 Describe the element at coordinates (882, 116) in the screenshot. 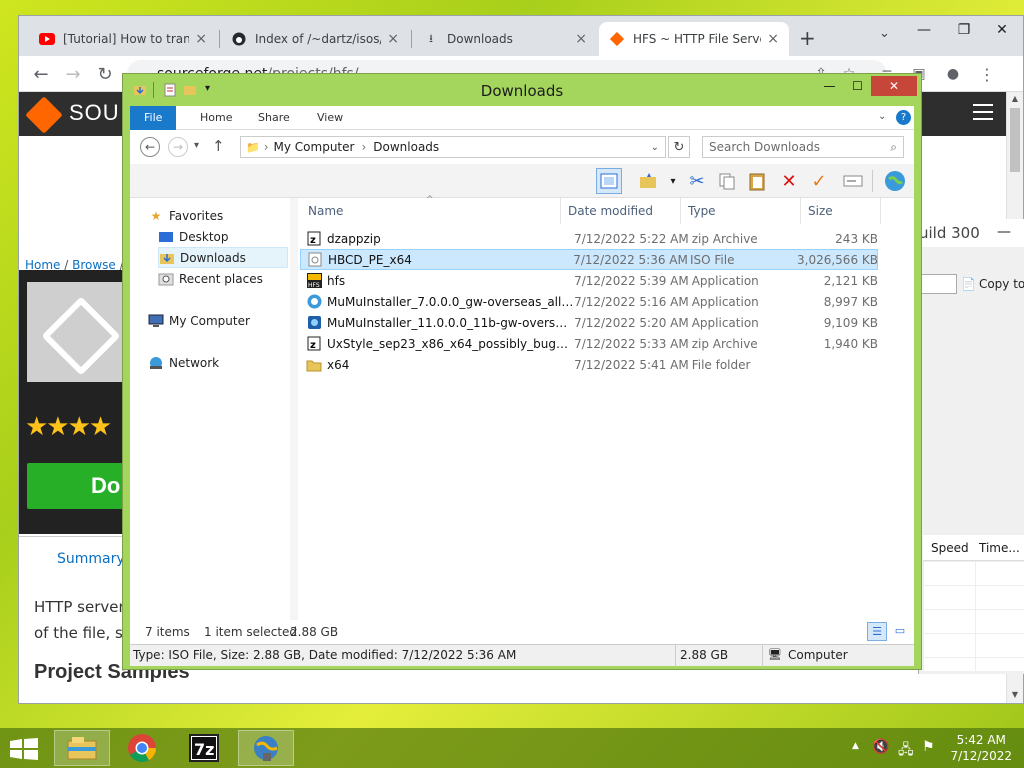

I see `expand-ribbon-chevron-icon: ⌄` at that location.